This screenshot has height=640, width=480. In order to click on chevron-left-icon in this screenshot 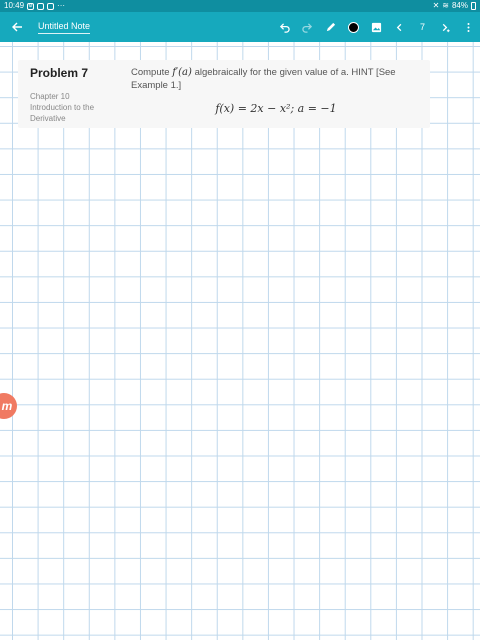, I will do `click(399, 27)`.